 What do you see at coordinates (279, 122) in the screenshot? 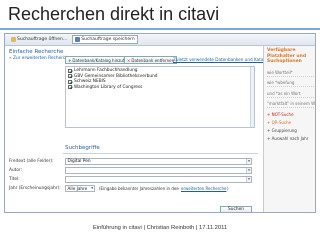
I see `or-search-label: + OR-Suche` at bounding box center [279, 122].